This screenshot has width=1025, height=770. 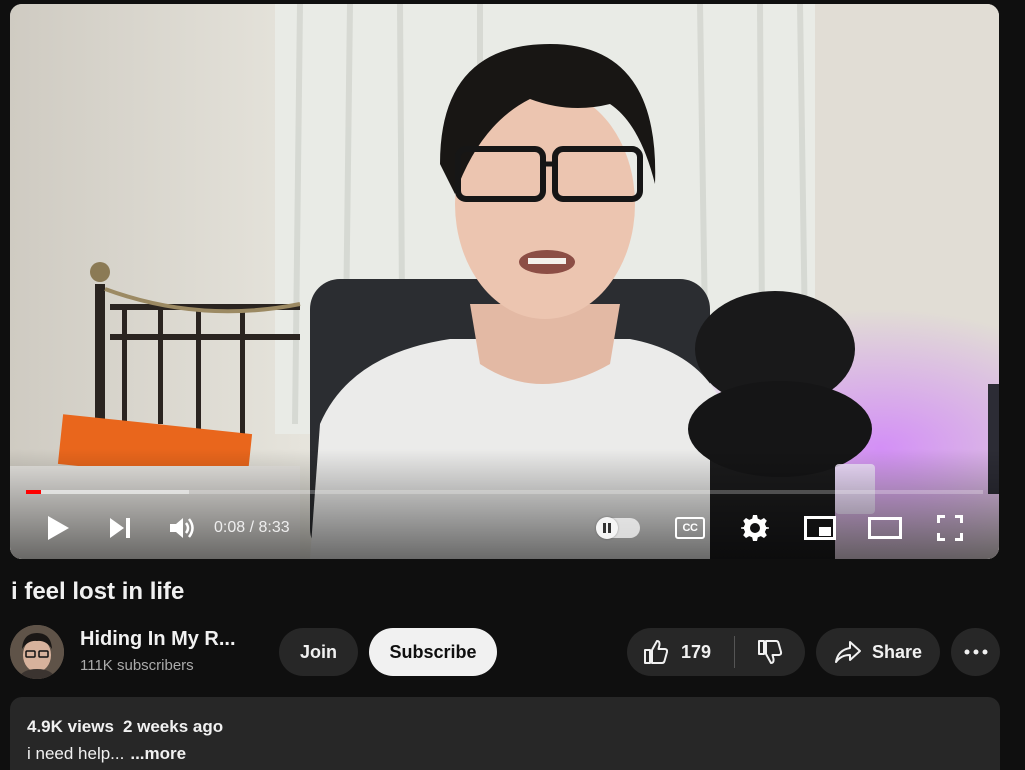 I want to click on next-button, so click(x=120, y=528).